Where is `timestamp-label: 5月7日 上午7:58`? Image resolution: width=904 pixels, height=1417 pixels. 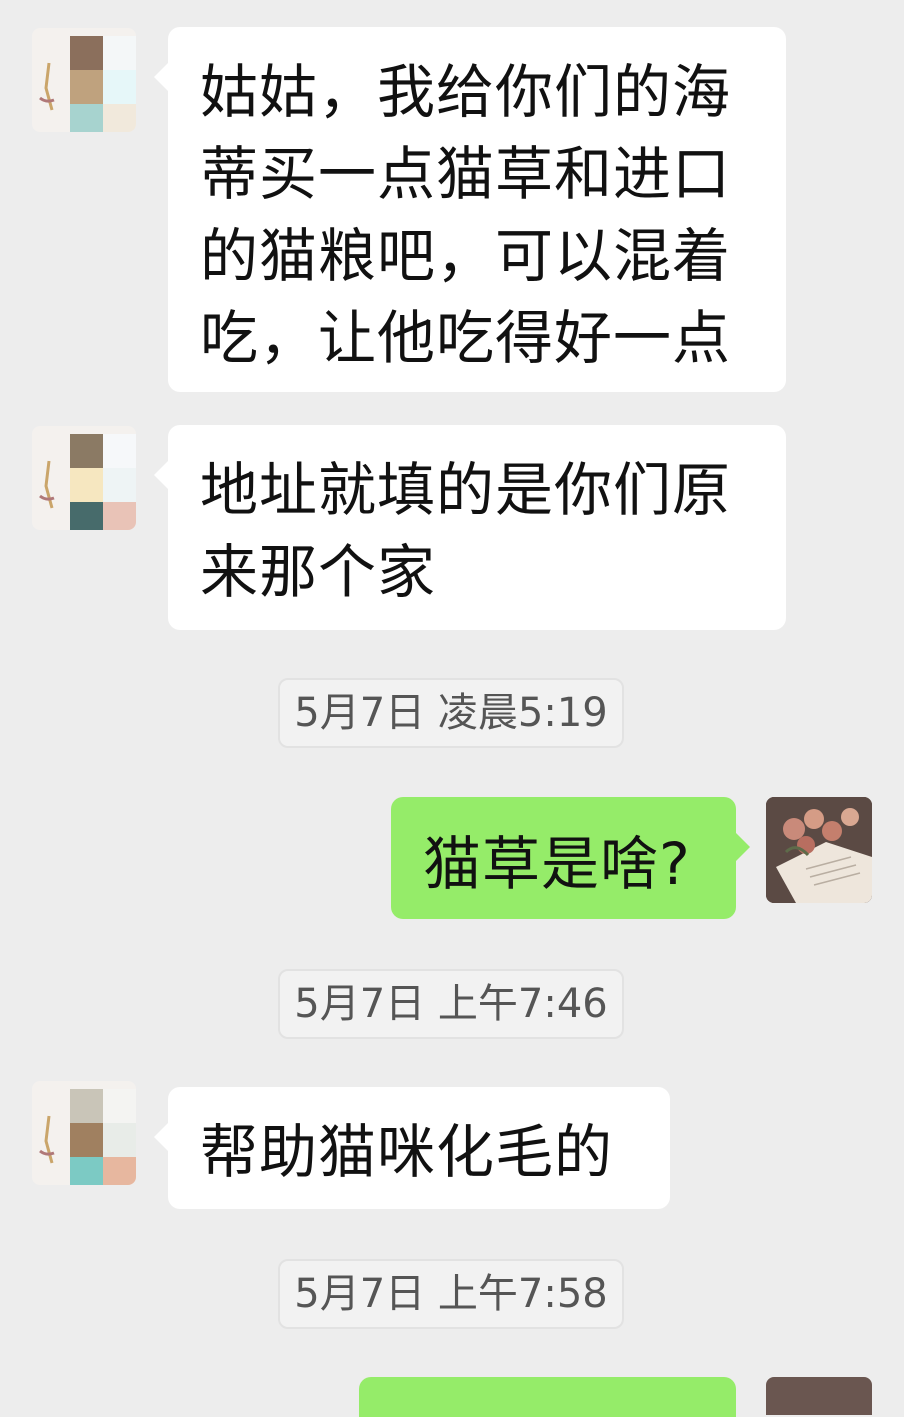 timestamp-label: 5月7日 上午7:58 is located at coordinates (451, 1294).